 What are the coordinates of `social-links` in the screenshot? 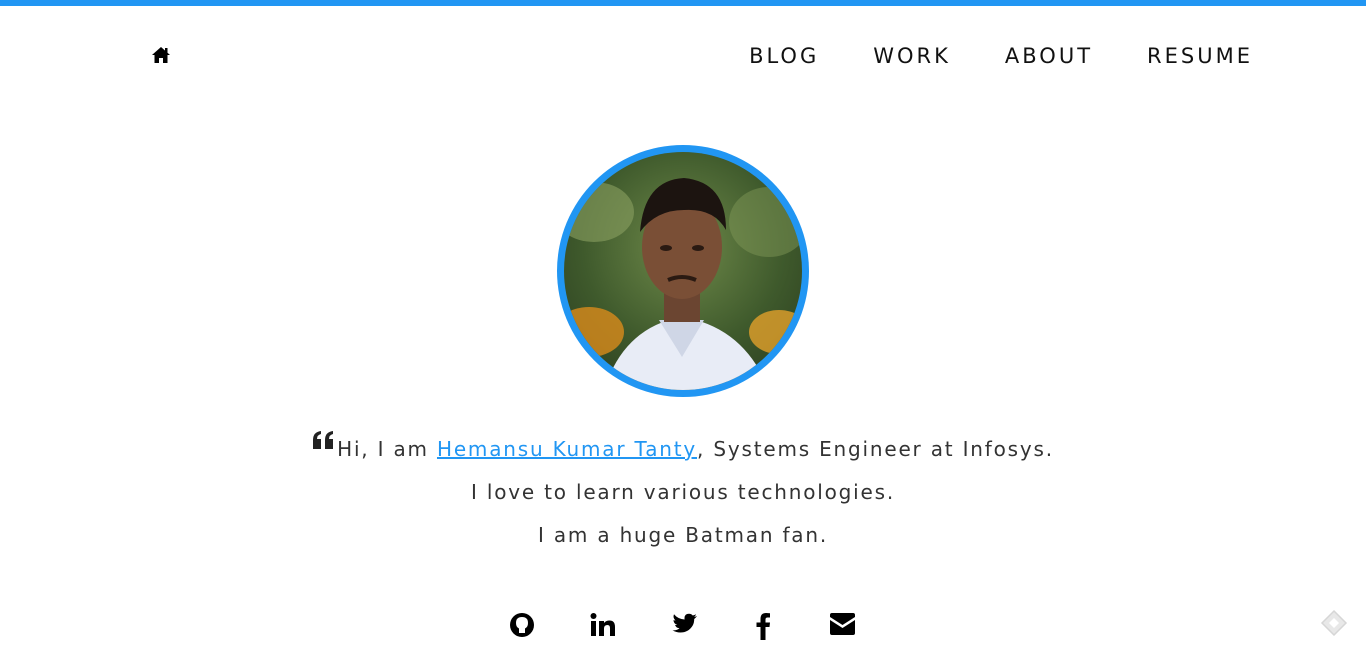 It's located at (683, 628).